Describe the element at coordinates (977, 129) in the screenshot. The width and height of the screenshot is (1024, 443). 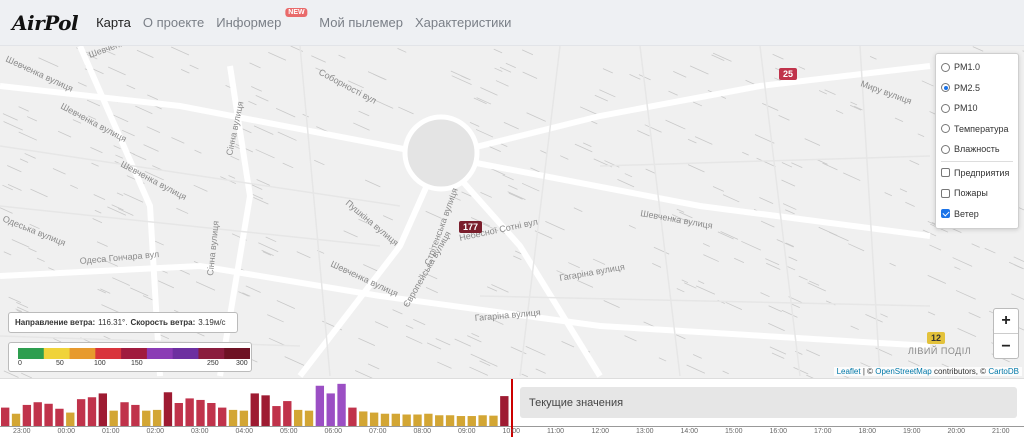
I see `layer-radio-temperature: Температура` at that location.